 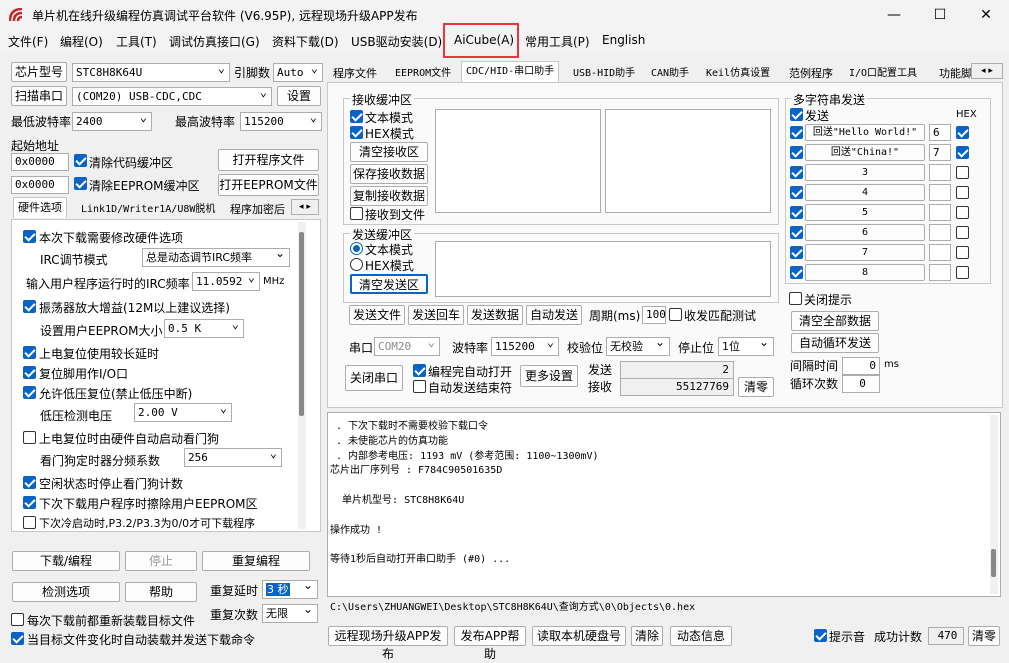 I want to click on tab-can: CAN助手, so click(x=670, y=73).